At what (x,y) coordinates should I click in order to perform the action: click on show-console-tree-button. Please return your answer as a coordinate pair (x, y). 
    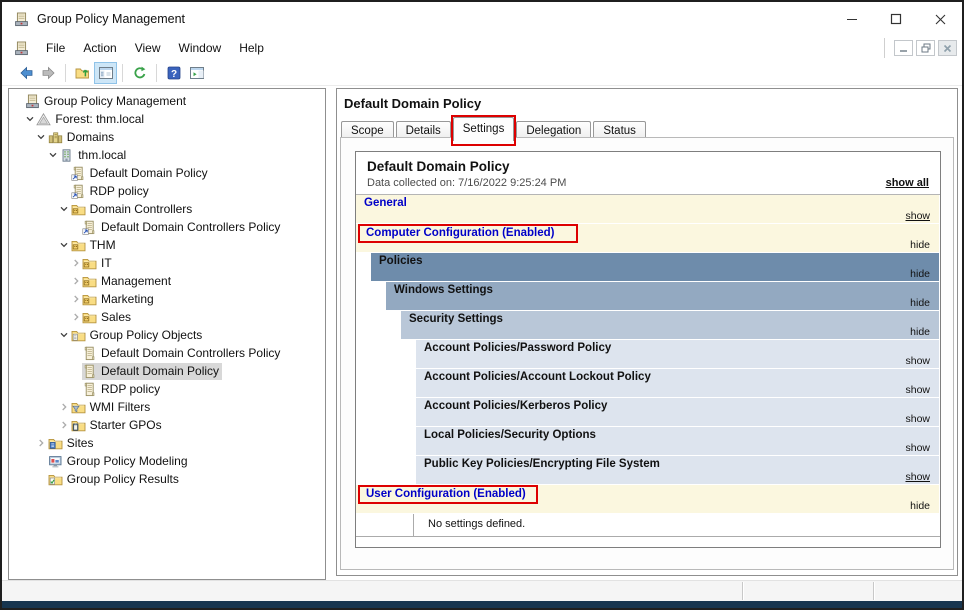
    Looking at the image, I should click on (105, 72).